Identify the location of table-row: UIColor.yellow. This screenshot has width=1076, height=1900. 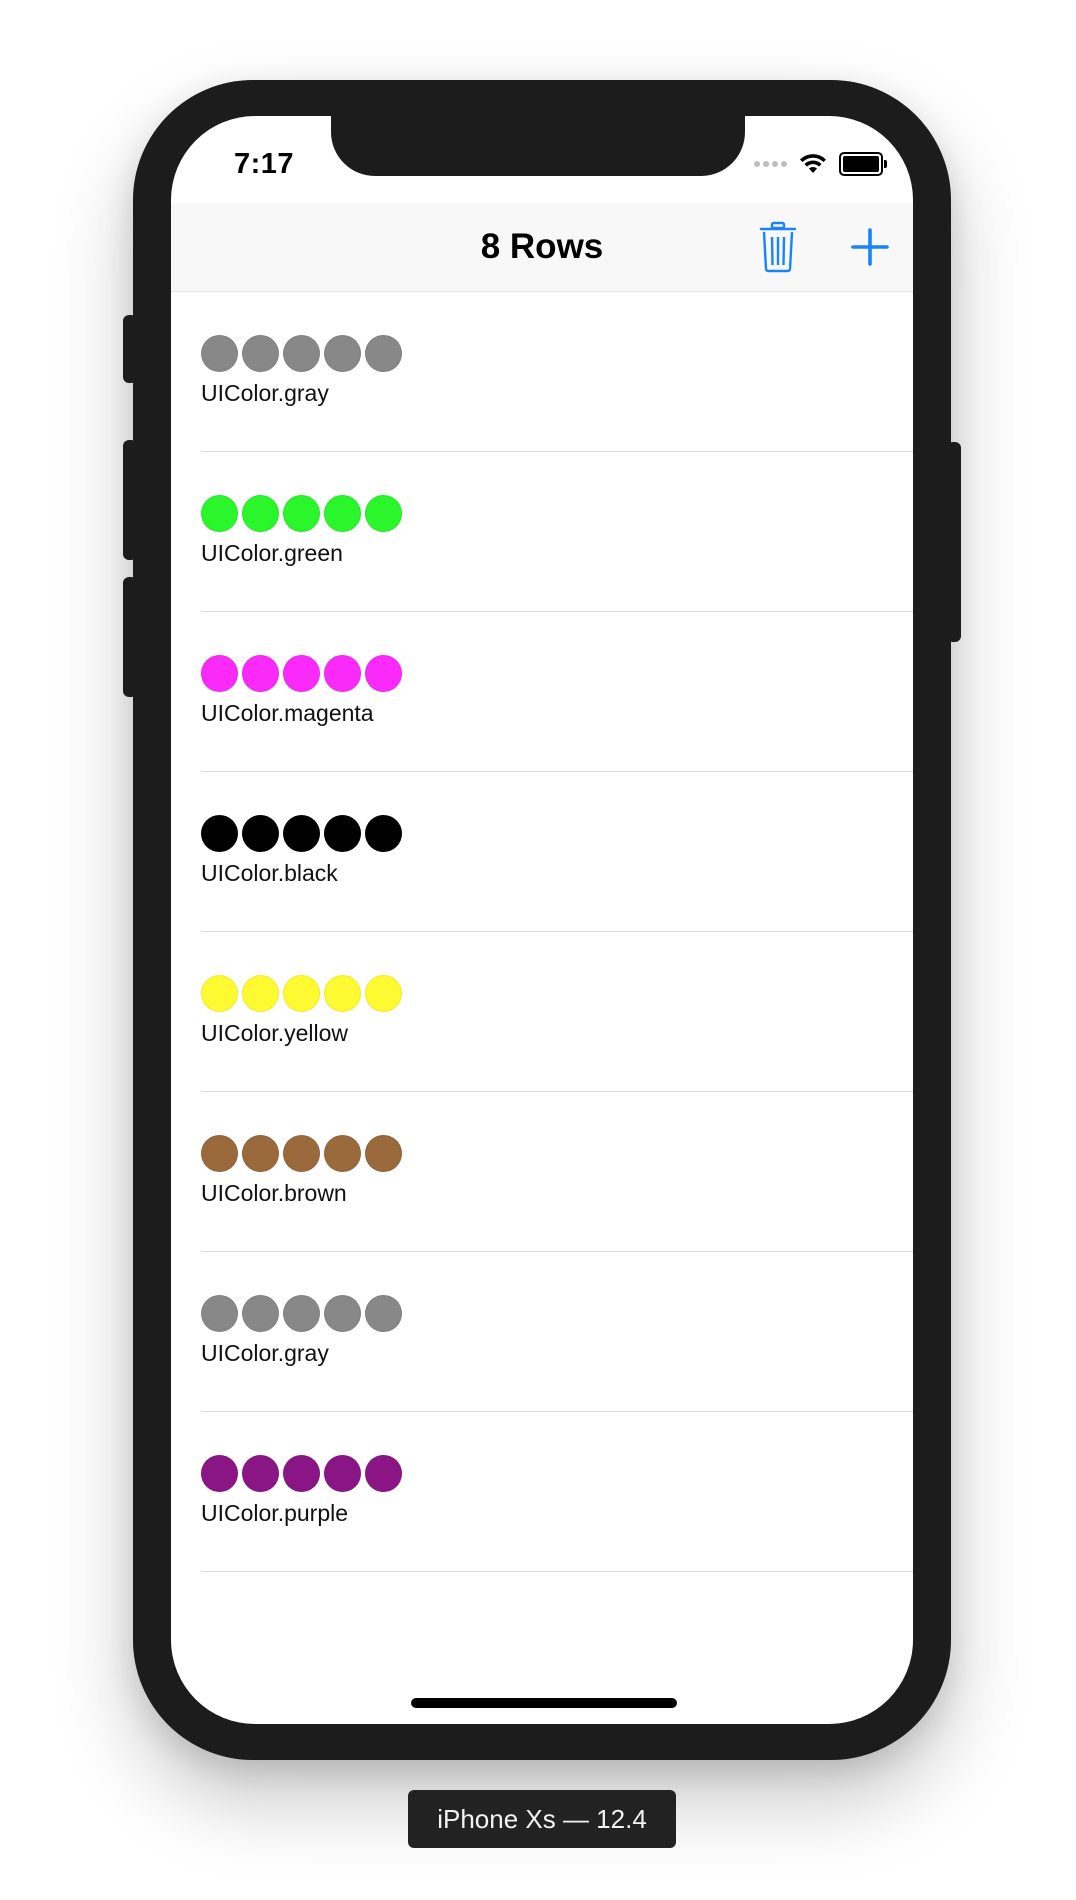
(557, 1012).